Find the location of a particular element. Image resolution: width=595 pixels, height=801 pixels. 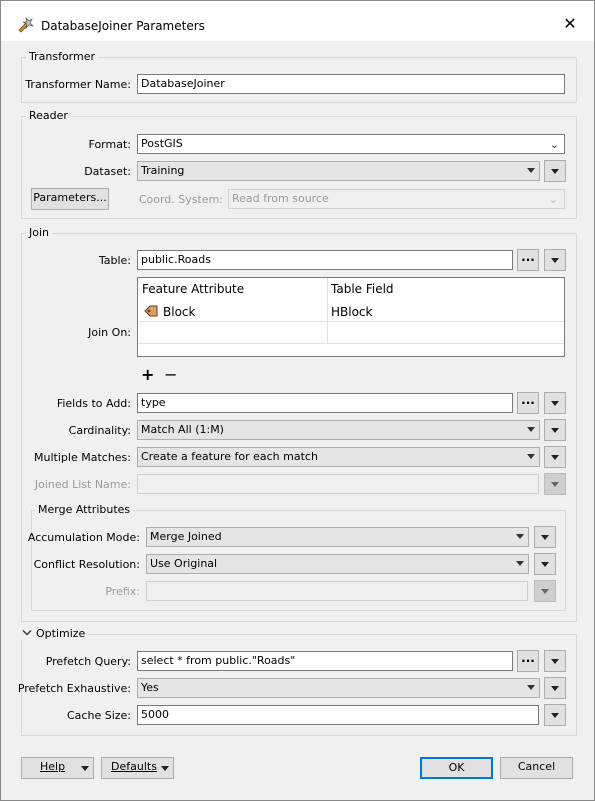

accumulation-mode-select: Merge Joined is located at coordinates (337, 537).